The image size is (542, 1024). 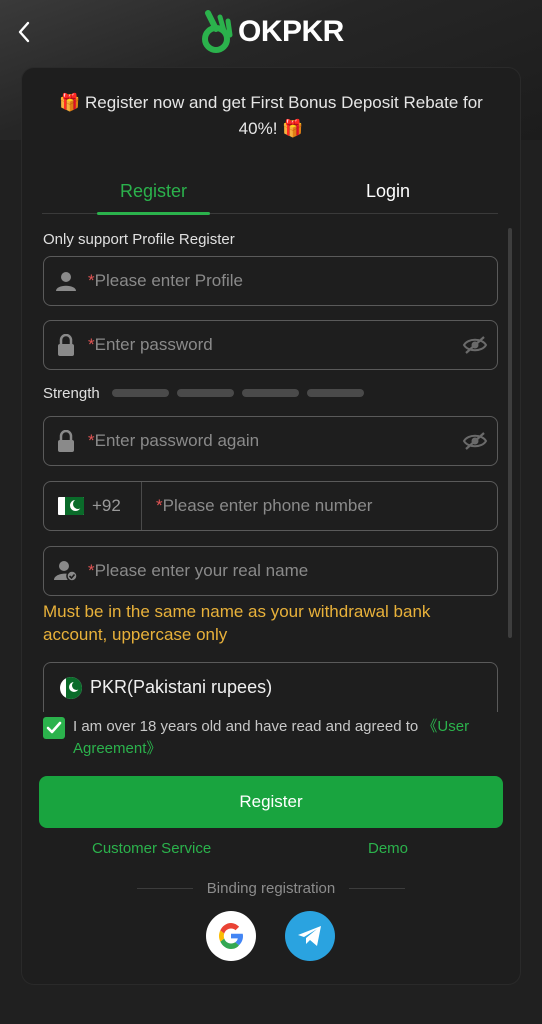 What do you see at coordinates (174, 440) in the screenshot?
I see `password-confirm-placeholder: *Enter password again` at bounding box center [174, 440].